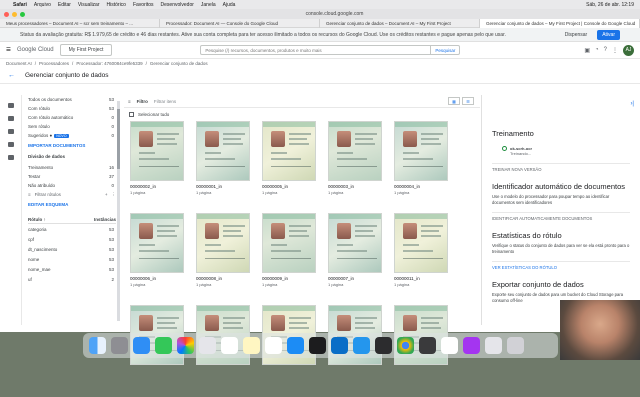 The width and height of the screenshot is (640, 397). What do you see at coordinates (72, 229) in the screenshot?
I see `label-row: categoria 53` at bounding box center [72, 229].